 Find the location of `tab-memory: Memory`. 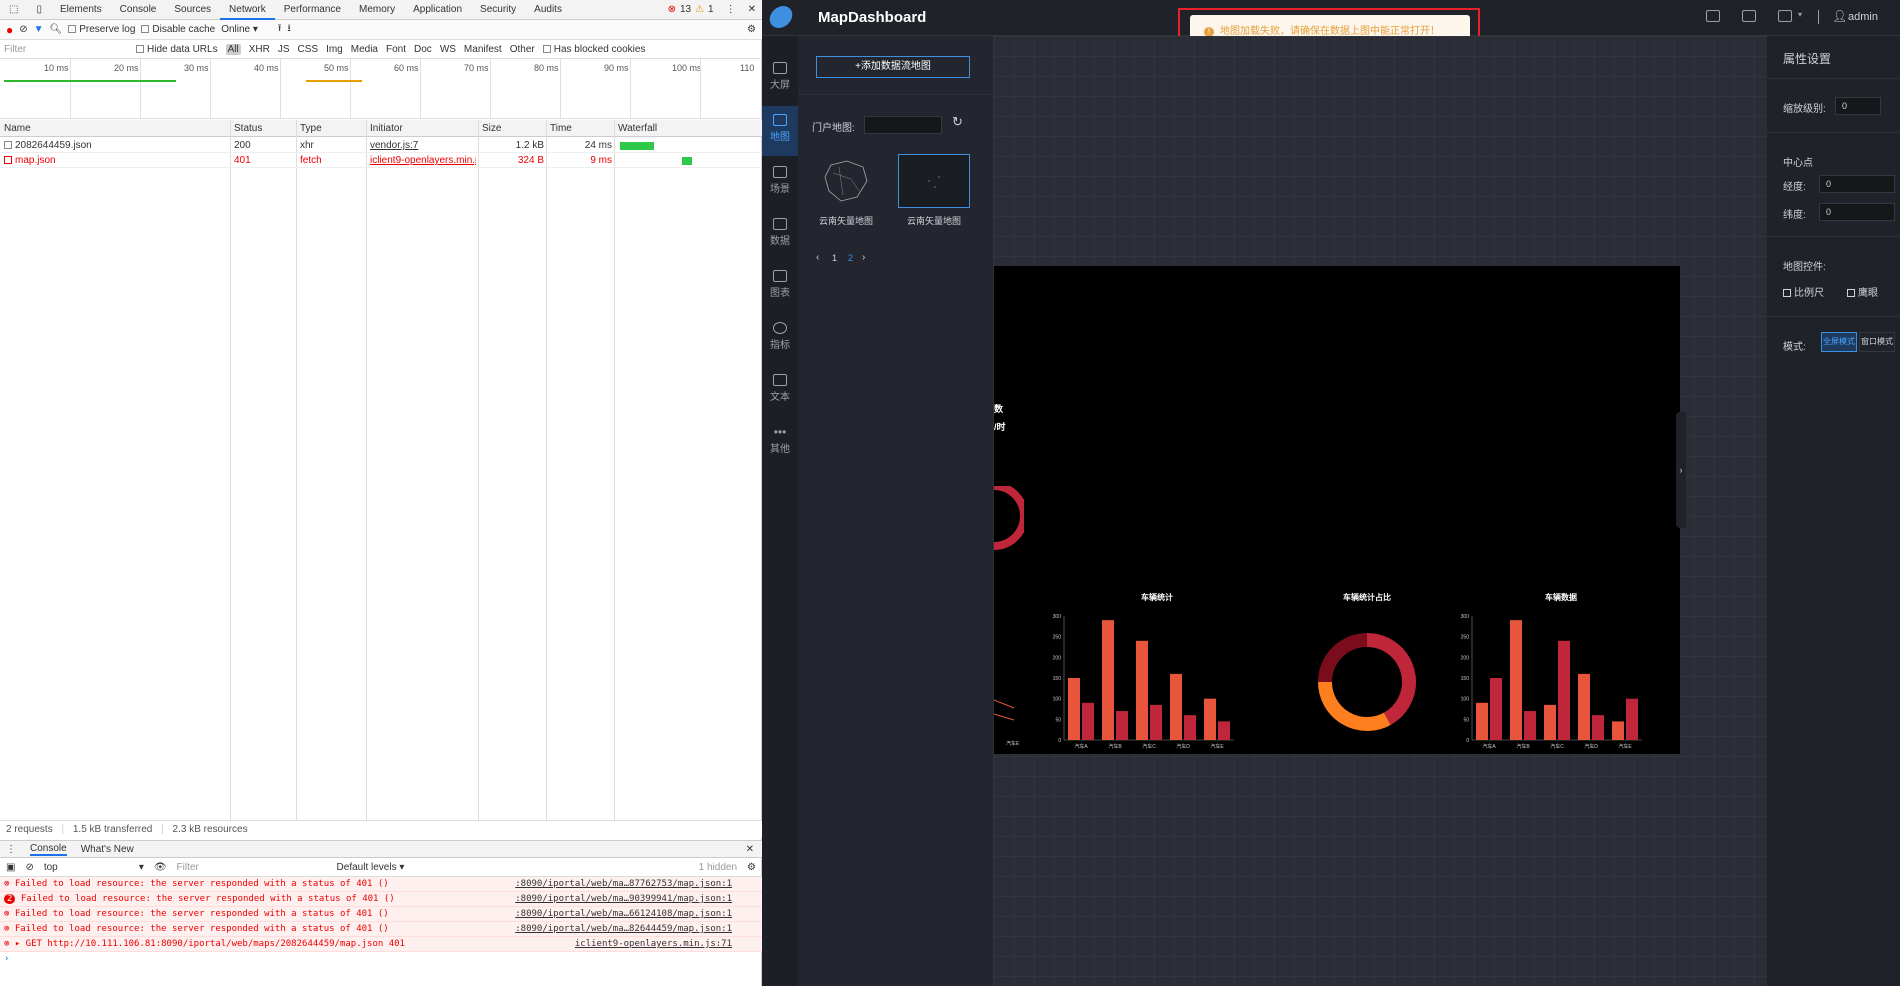

tab-memory: Memory is located at coordinates (377, 10).